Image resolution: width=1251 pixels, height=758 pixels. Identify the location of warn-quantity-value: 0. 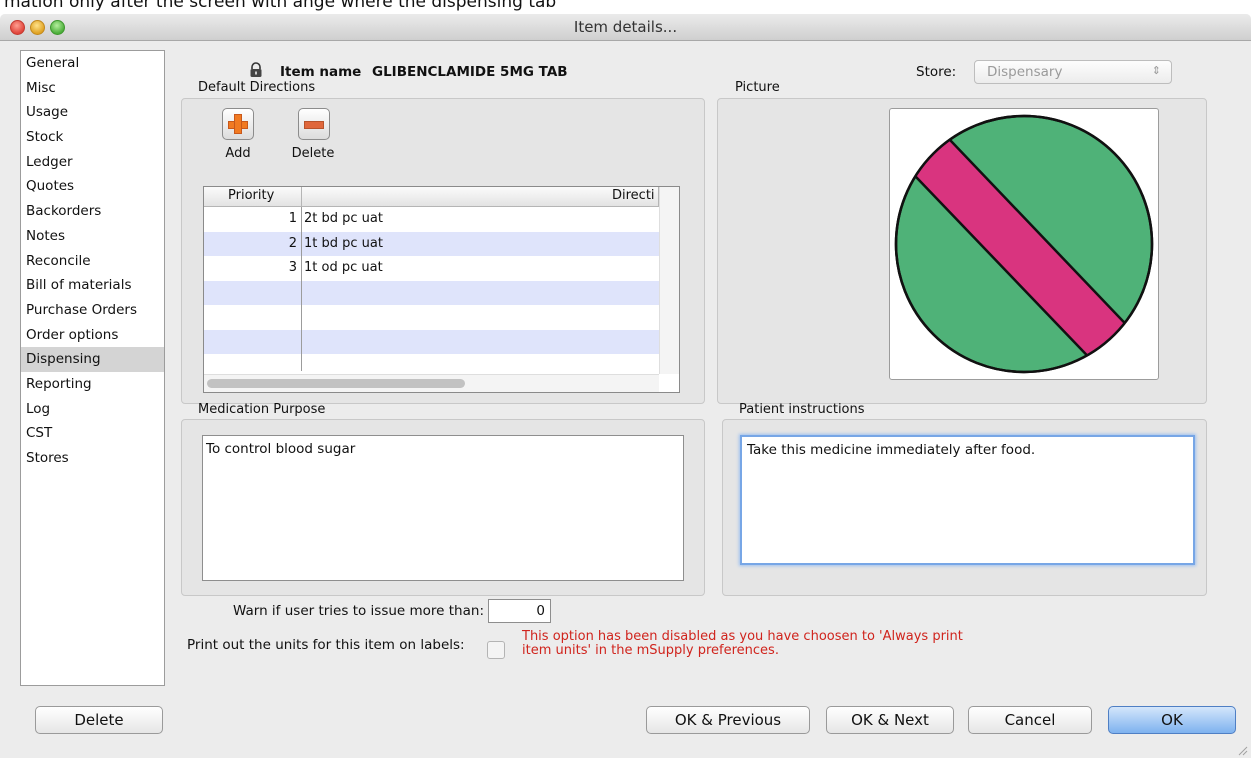
(540, 611).